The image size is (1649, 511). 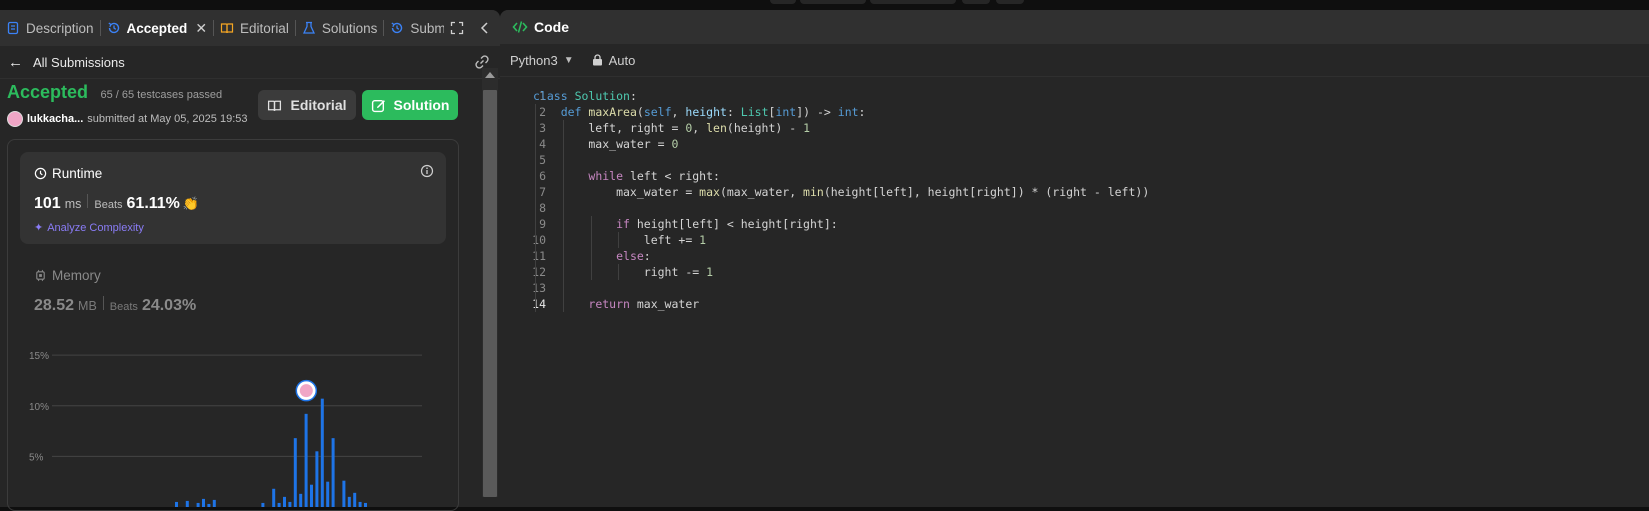 What do you see at coordinates (13, 28) in the screenshot?
I see `description-icon` at bounding box center [13, 28].